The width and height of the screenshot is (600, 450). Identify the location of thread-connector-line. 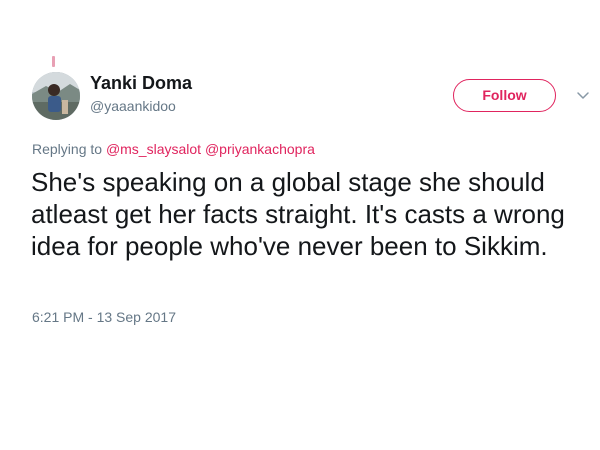
(53, 61).